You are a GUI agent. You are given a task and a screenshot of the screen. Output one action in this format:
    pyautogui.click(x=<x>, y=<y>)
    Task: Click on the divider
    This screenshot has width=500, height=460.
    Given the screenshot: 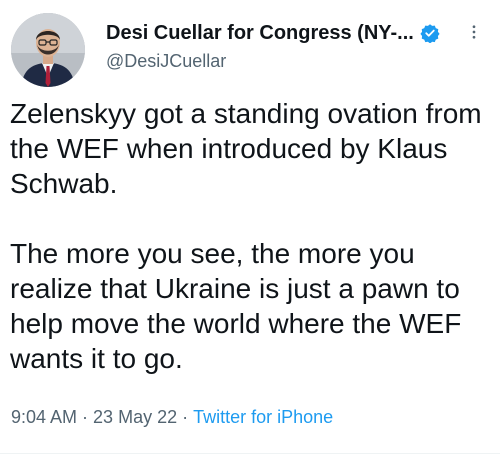 What is the action you would take?
    pyautogui.click(x=250, y=453)
    